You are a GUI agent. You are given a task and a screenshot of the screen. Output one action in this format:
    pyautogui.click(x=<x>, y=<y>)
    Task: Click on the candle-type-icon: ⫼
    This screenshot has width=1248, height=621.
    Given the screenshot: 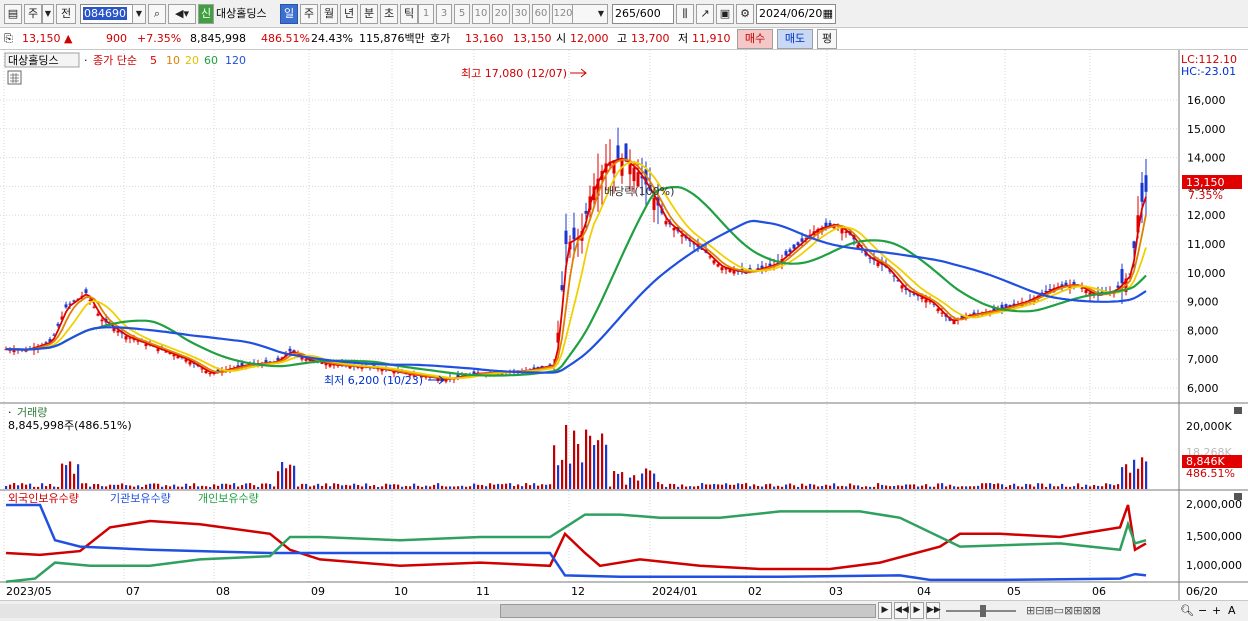 What is the action you would take?
    pyautogui.click(x=685, y=14)
    